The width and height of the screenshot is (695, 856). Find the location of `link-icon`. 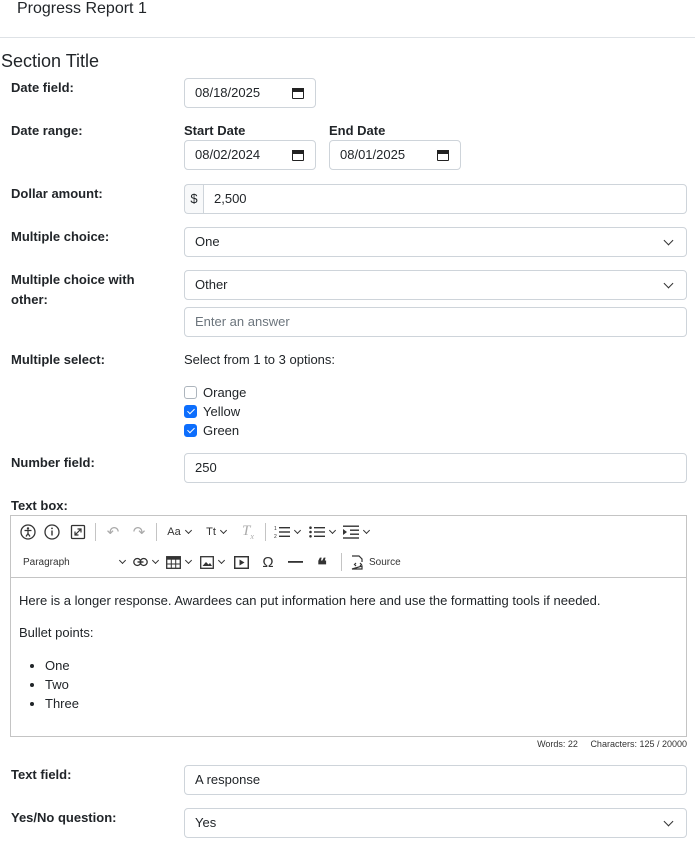

link-icon is located at coordinates (145, 562).